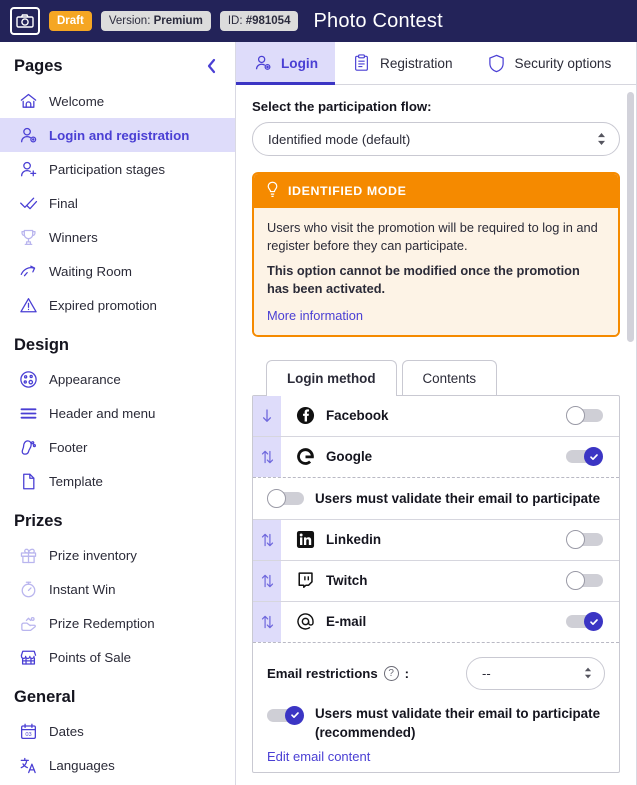 The width and height of the screenshot is (637, 785). I want to click on user-gear-icon, so click(262, 63).